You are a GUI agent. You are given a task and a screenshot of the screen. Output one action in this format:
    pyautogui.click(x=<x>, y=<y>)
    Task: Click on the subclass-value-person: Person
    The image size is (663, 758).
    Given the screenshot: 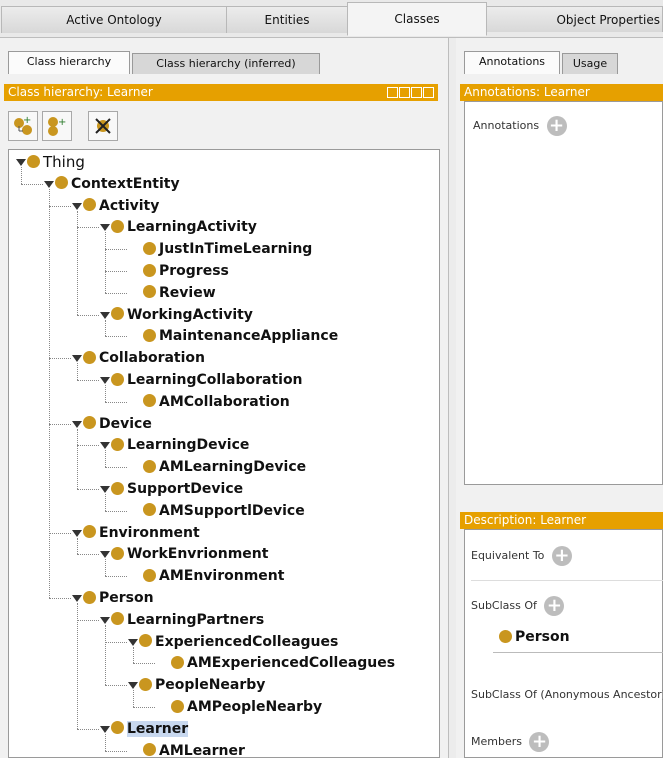 What is the action you would take?
    pyautogui.click(x=534, y=637)
    